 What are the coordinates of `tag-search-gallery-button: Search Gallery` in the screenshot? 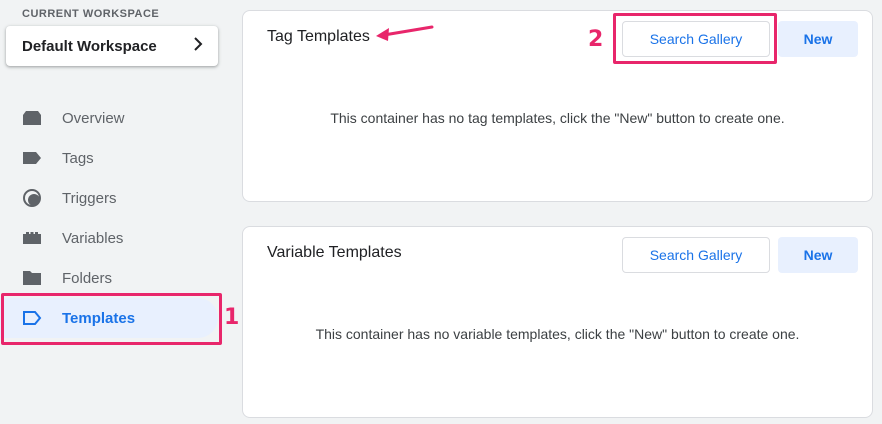 It's located at (696, 39).